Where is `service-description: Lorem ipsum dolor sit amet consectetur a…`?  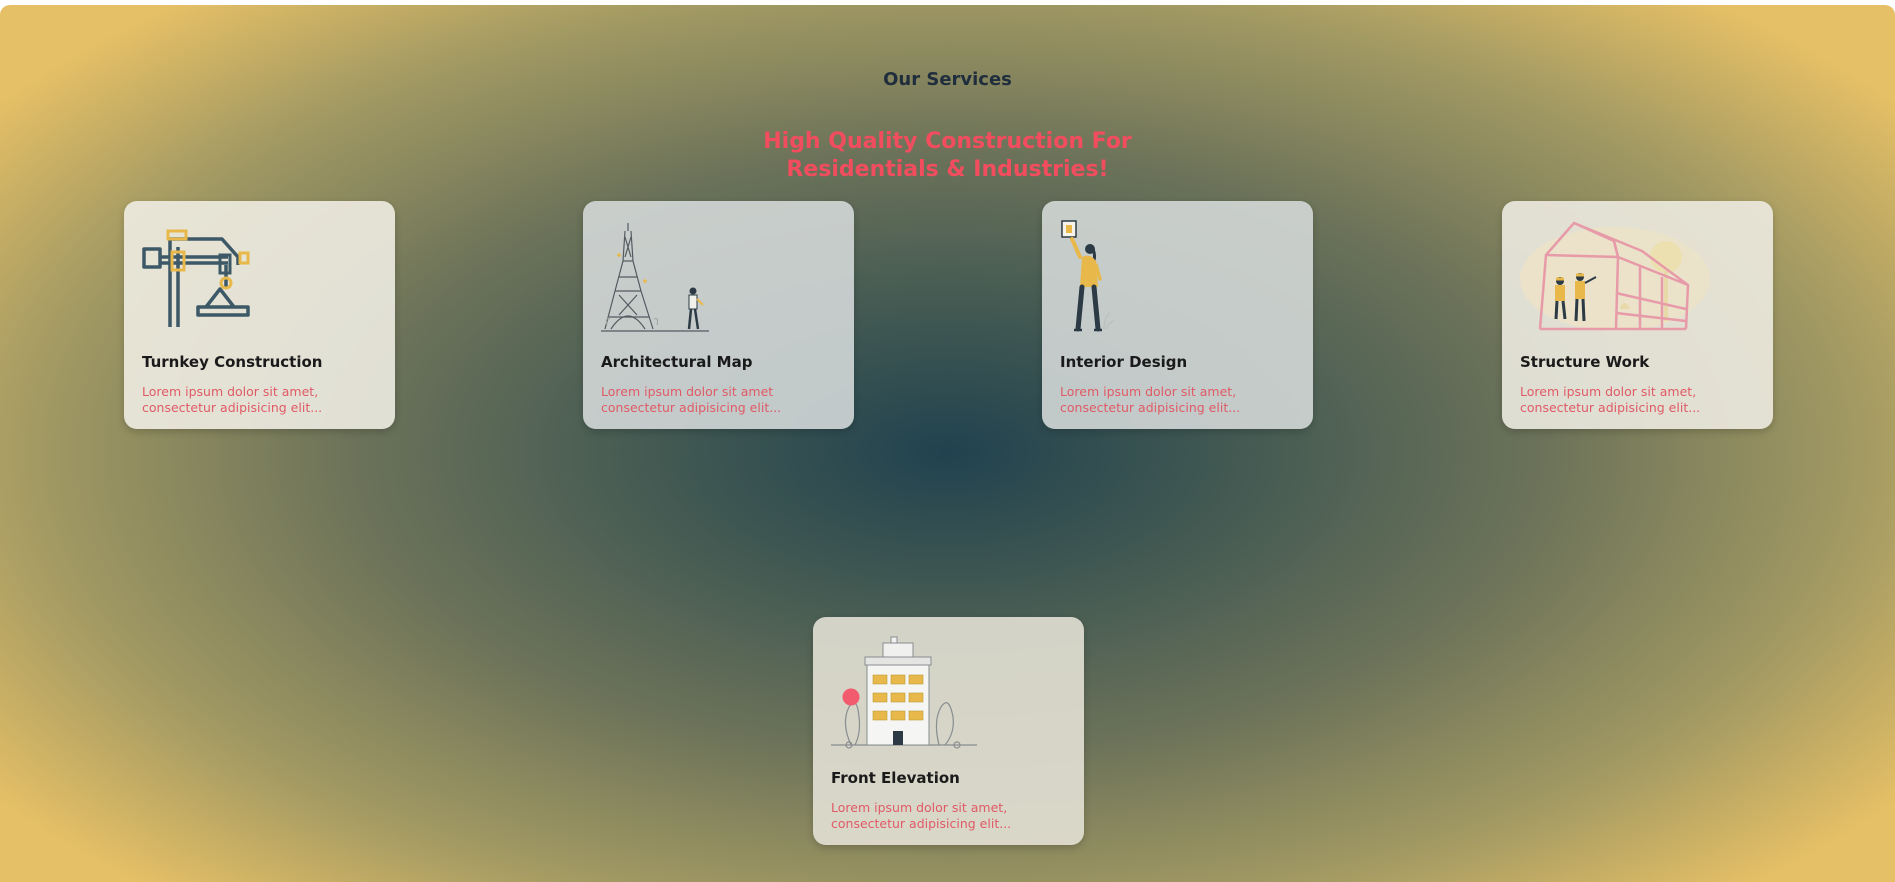 service-description: Lorem ipsum dolor sit amet consectetur a… is located at coordinates (713, 400).